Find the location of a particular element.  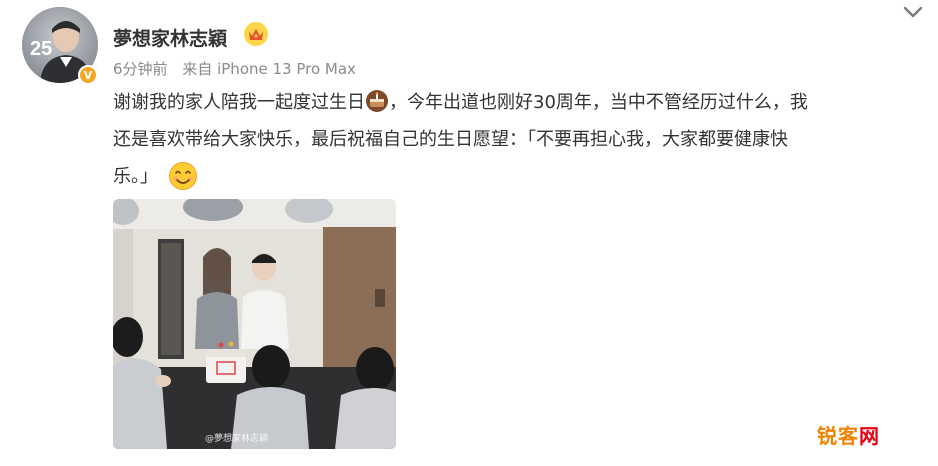

avatar-overlay-number: 25 is located at coordinates (41, 49).